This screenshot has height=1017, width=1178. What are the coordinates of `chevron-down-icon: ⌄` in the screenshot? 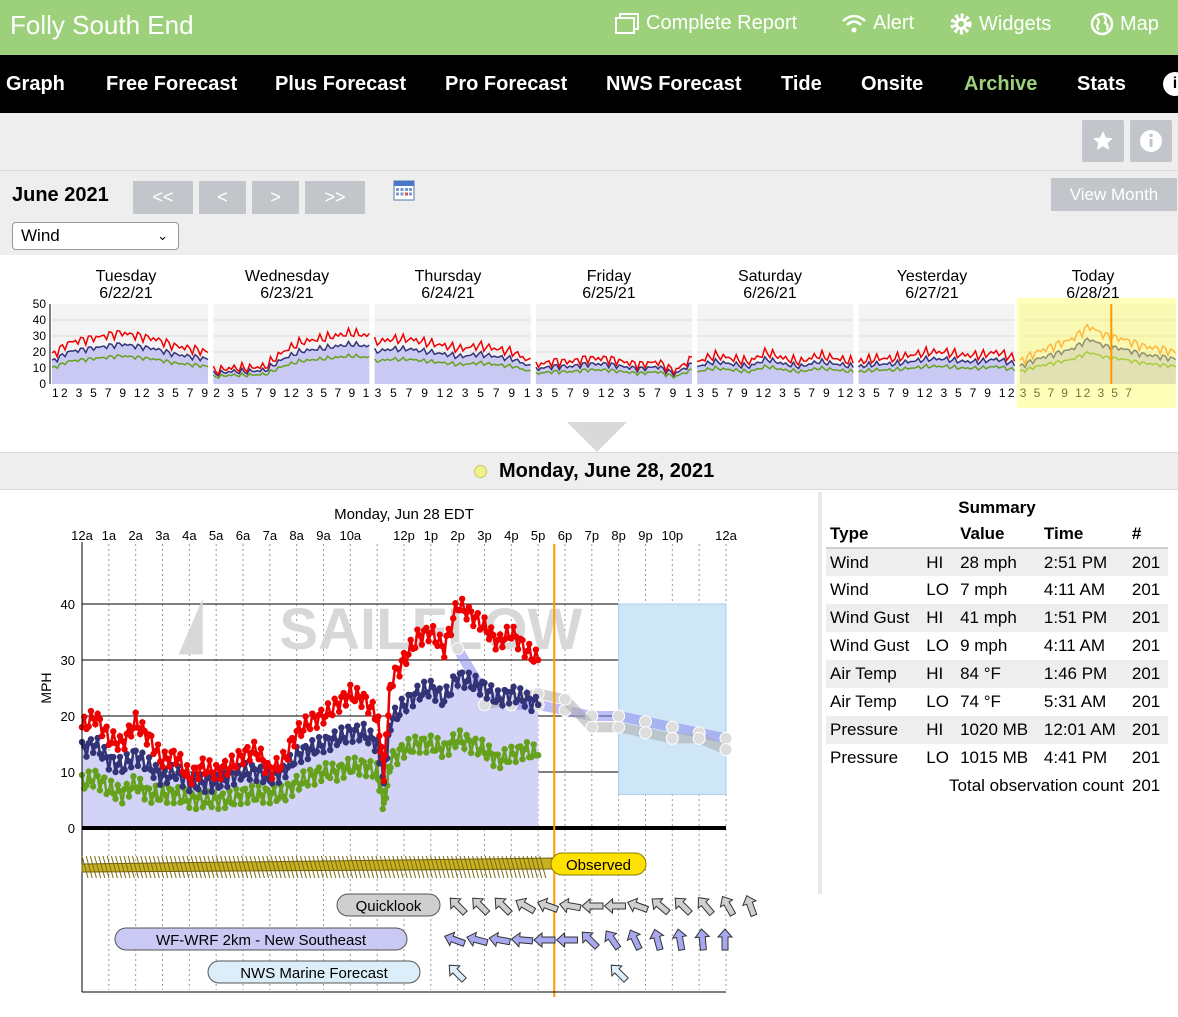 It's located at (162, 235).